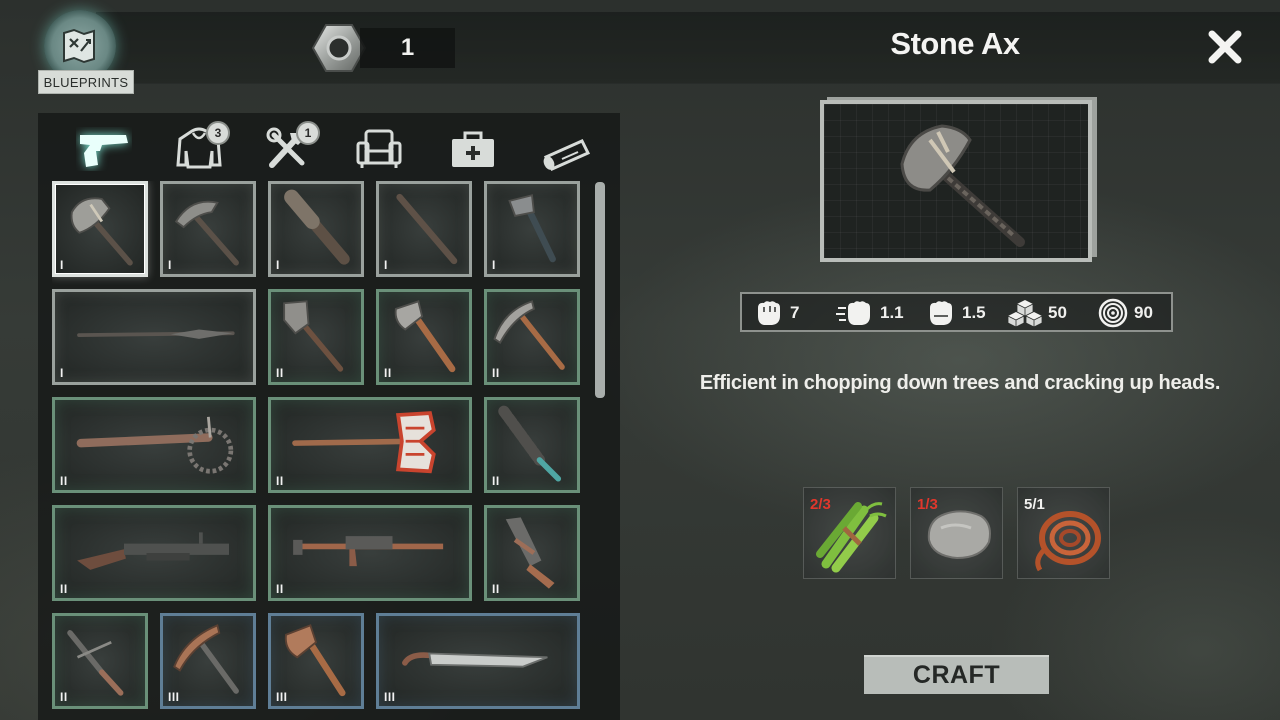 This screenshot has height=720, width=1280. I want to click on armchair-icon, so click(379, 148).